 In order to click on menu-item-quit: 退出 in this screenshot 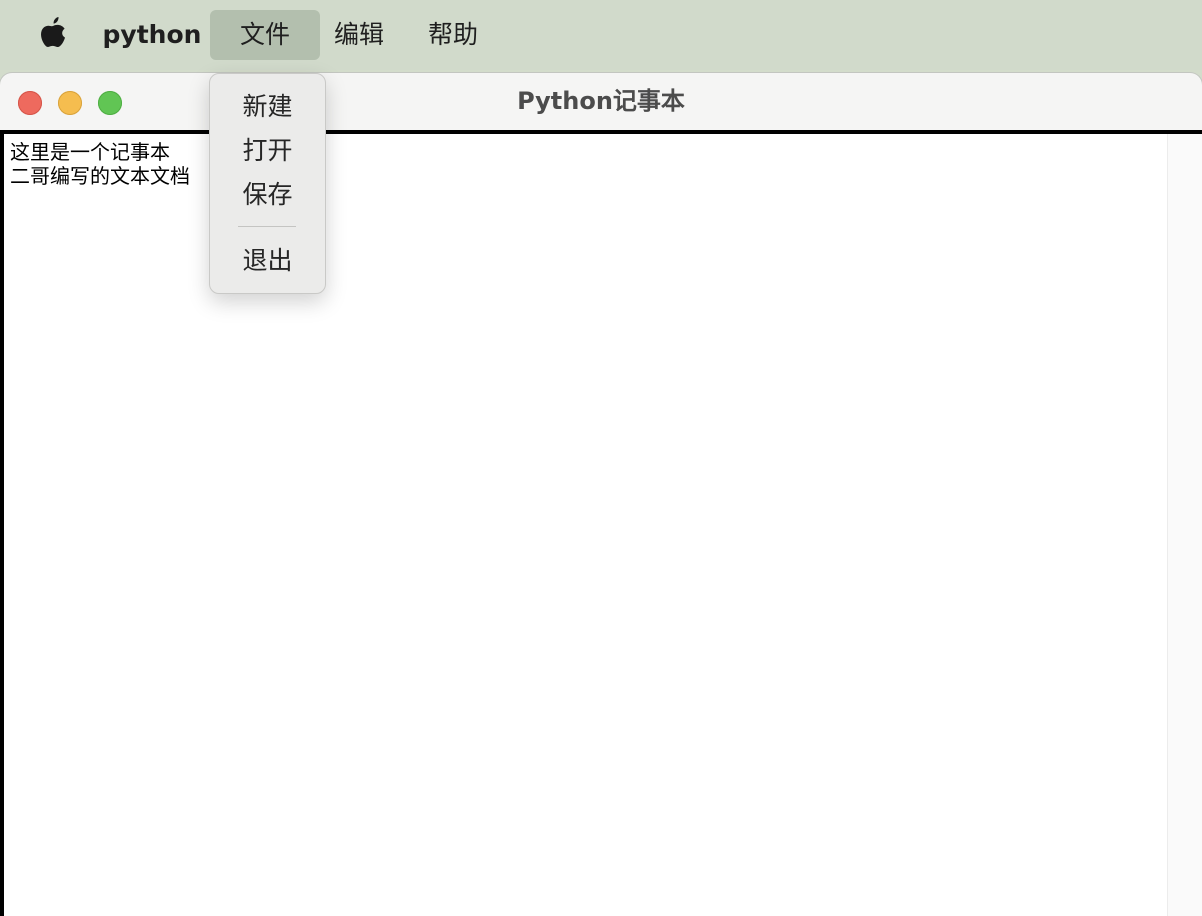, I will do `click(267, 261)`.